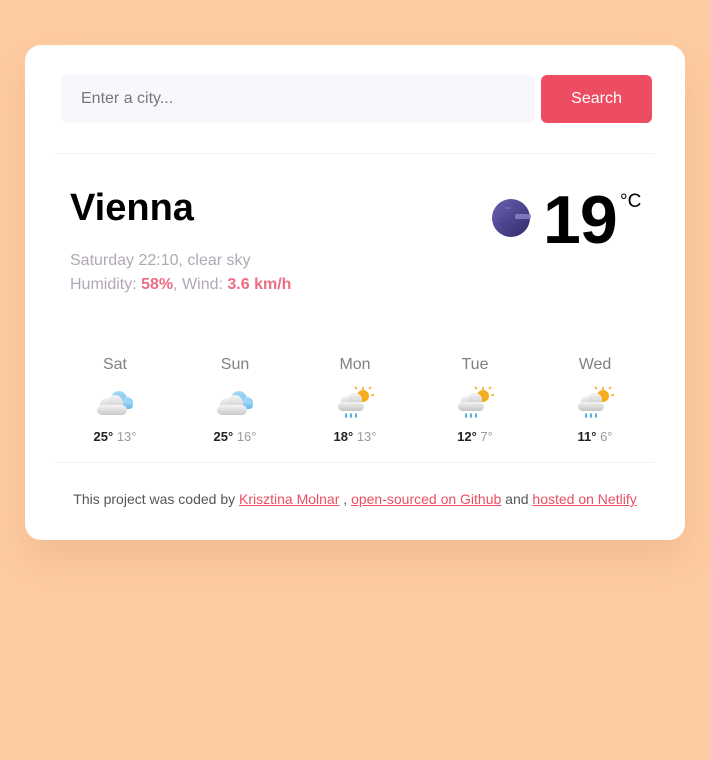 This screenshot has height=760, width=710. I want to click on forecast-max-temp: 11°, so click(587, 436).